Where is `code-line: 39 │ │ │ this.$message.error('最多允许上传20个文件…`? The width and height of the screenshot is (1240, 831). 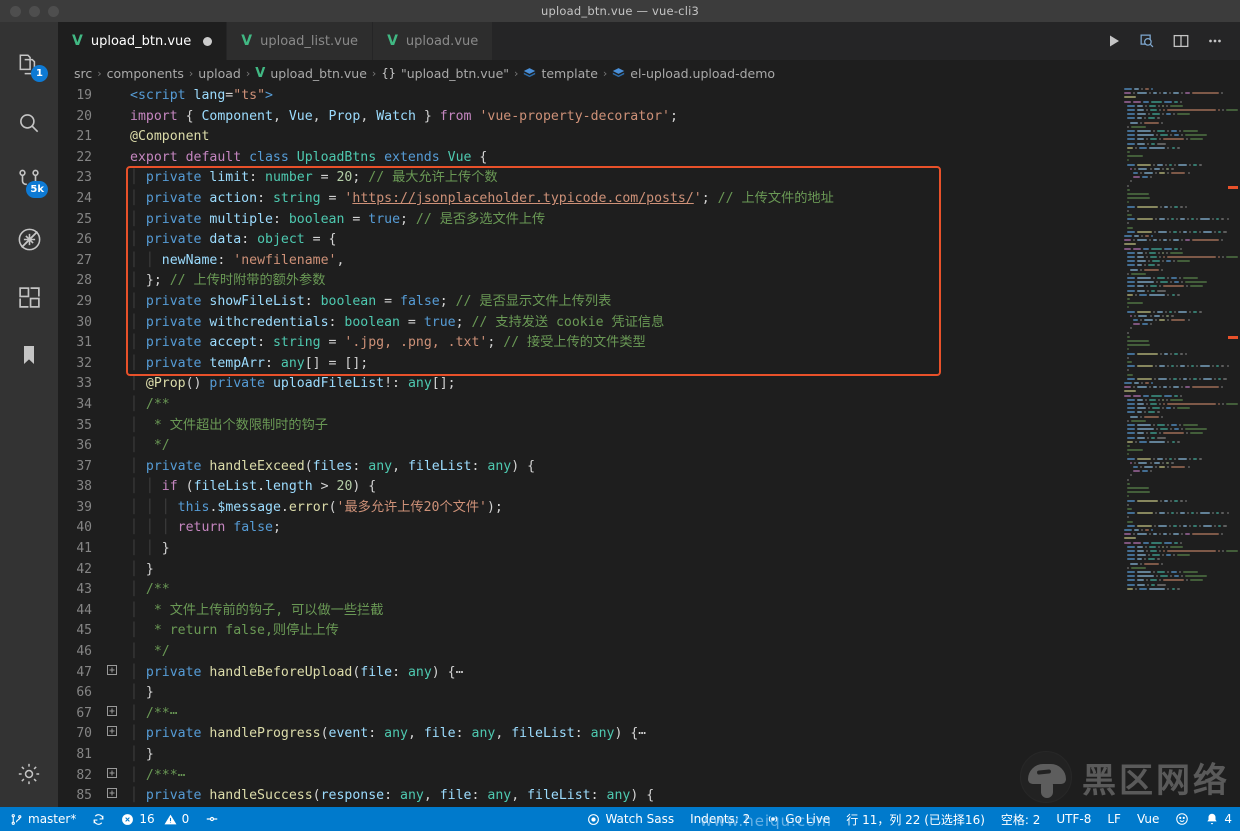 code-line: 39 │ │ │ this.$message.error('最多允许上传20个文件… is located at coordinates (589, 508).